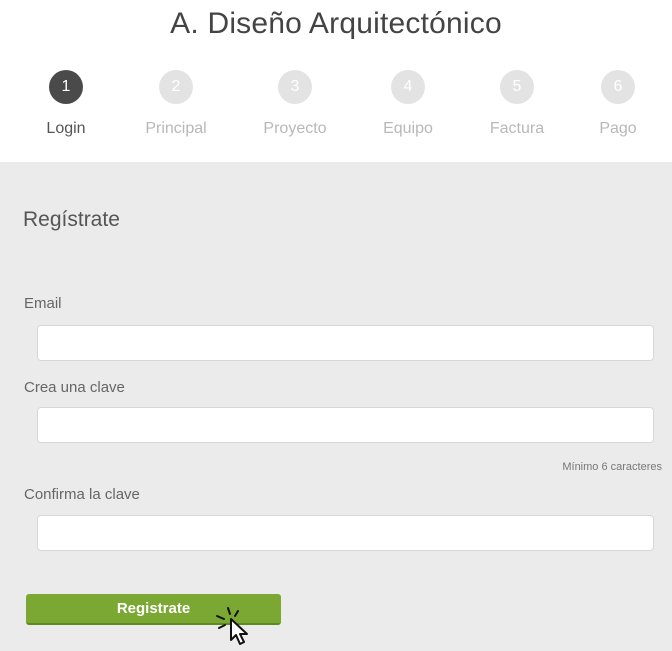  I want to click on step-number-badge: 5, so click(517, 87).